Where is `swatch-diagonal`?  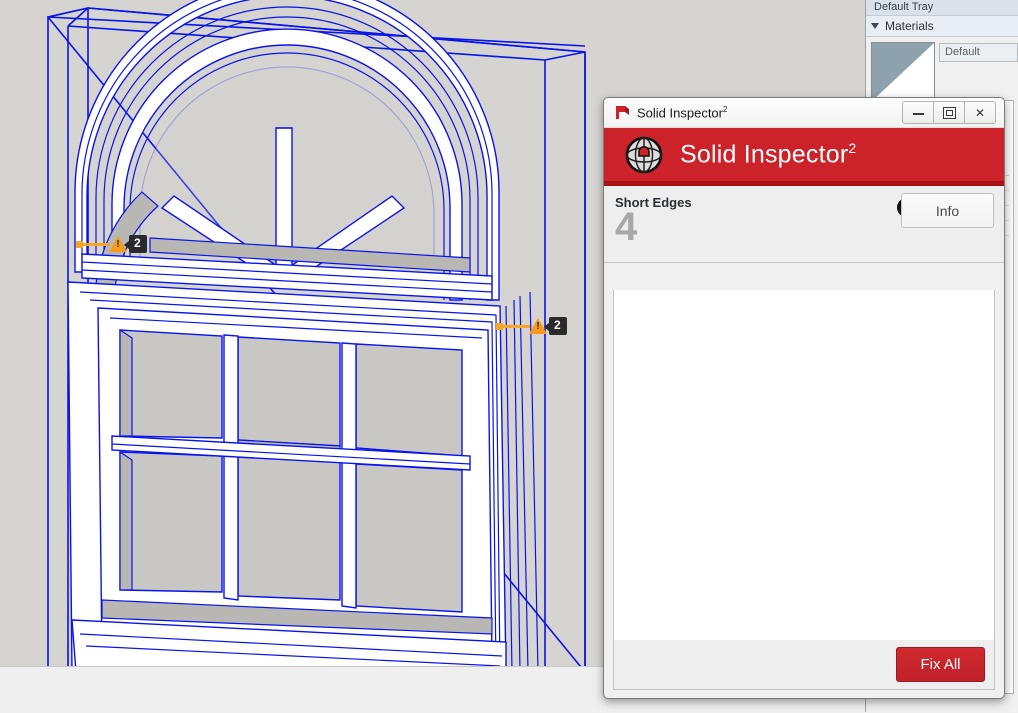
swatch-diagonal is located at coordinates (903, 72).